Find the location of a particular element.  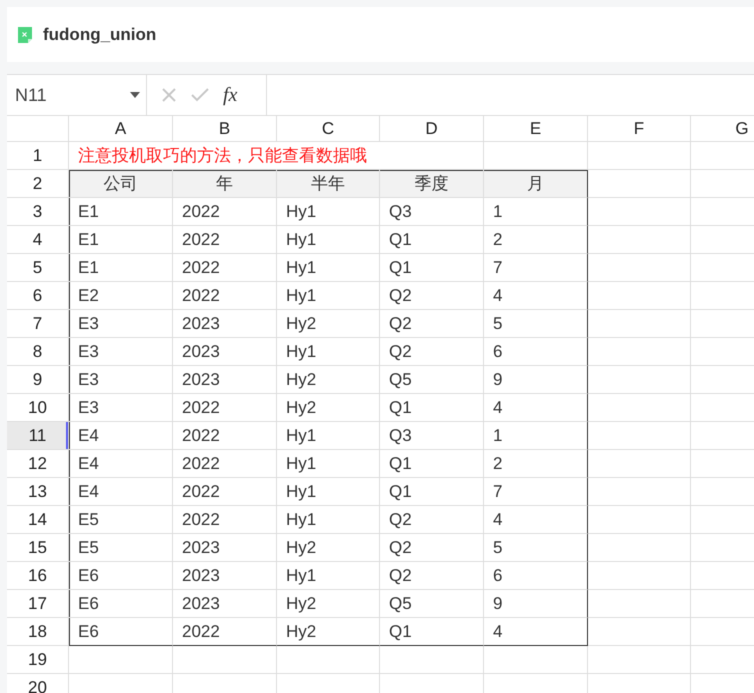

row-header: 4 is located at coordinates (38, 240).